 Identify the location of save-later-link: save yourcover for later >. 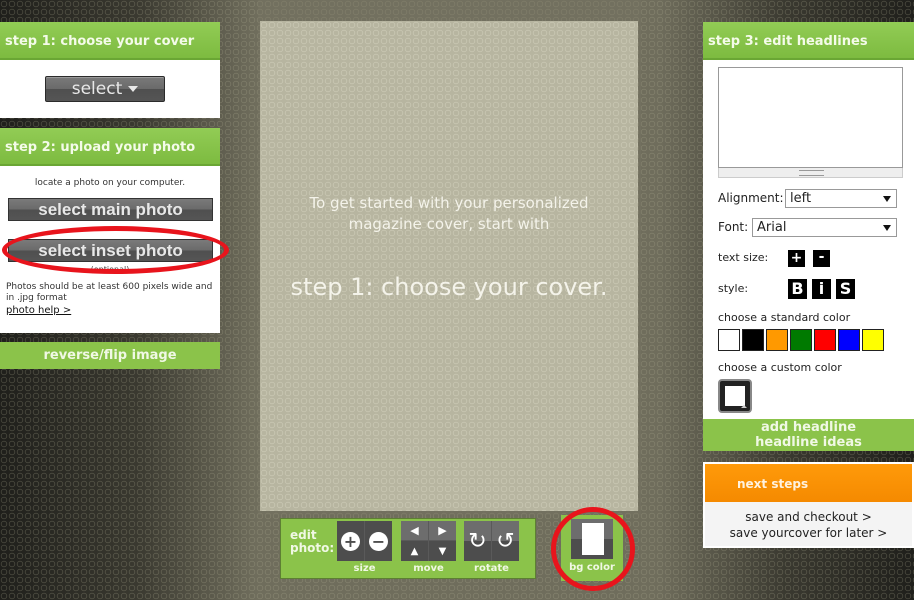
(808, 533).